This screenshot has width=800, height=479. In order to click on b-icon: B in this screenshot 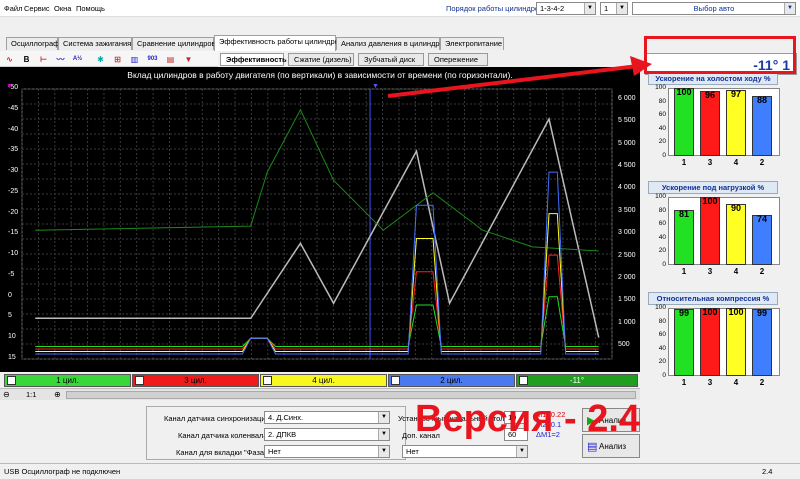, I will do `click(26, 59)`.